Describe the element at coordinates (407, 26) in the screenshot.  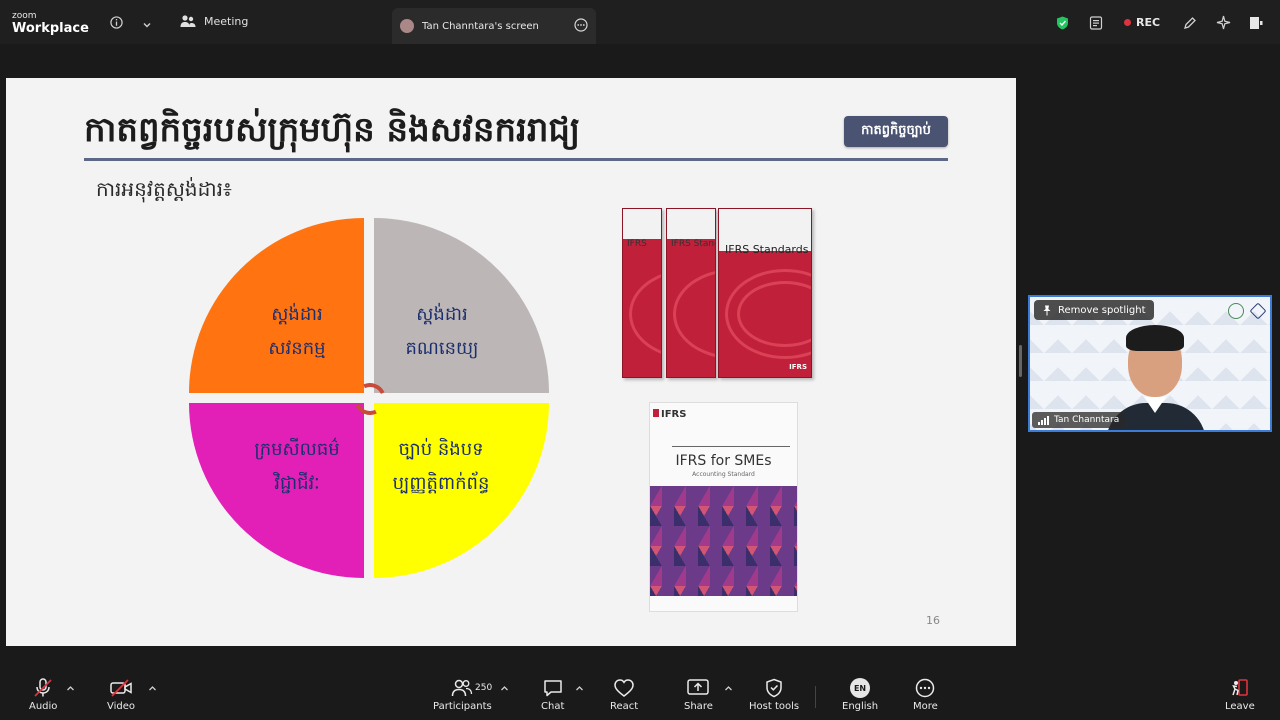
I see `sharer-avatar` at that location.